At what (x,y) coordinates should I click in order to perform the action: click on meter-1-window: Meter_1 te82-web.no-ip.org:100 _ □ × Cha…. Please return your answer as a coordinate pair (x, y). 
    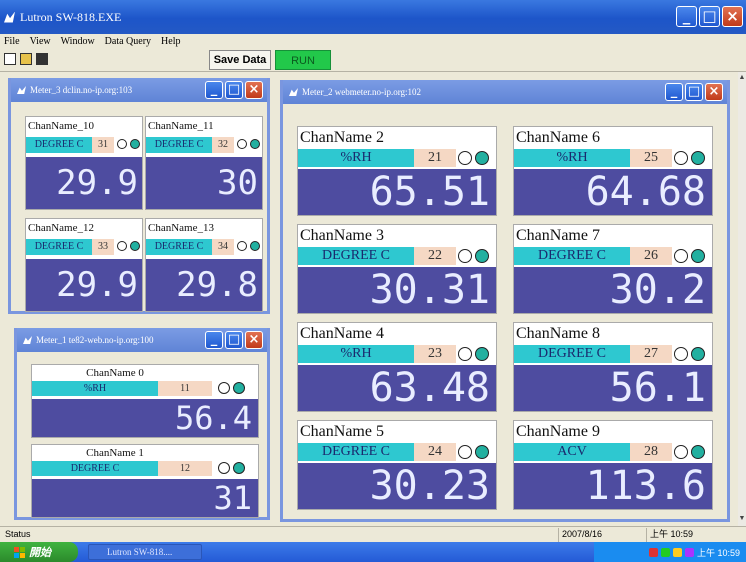
    Looking at the image, I should click on (142, 424).